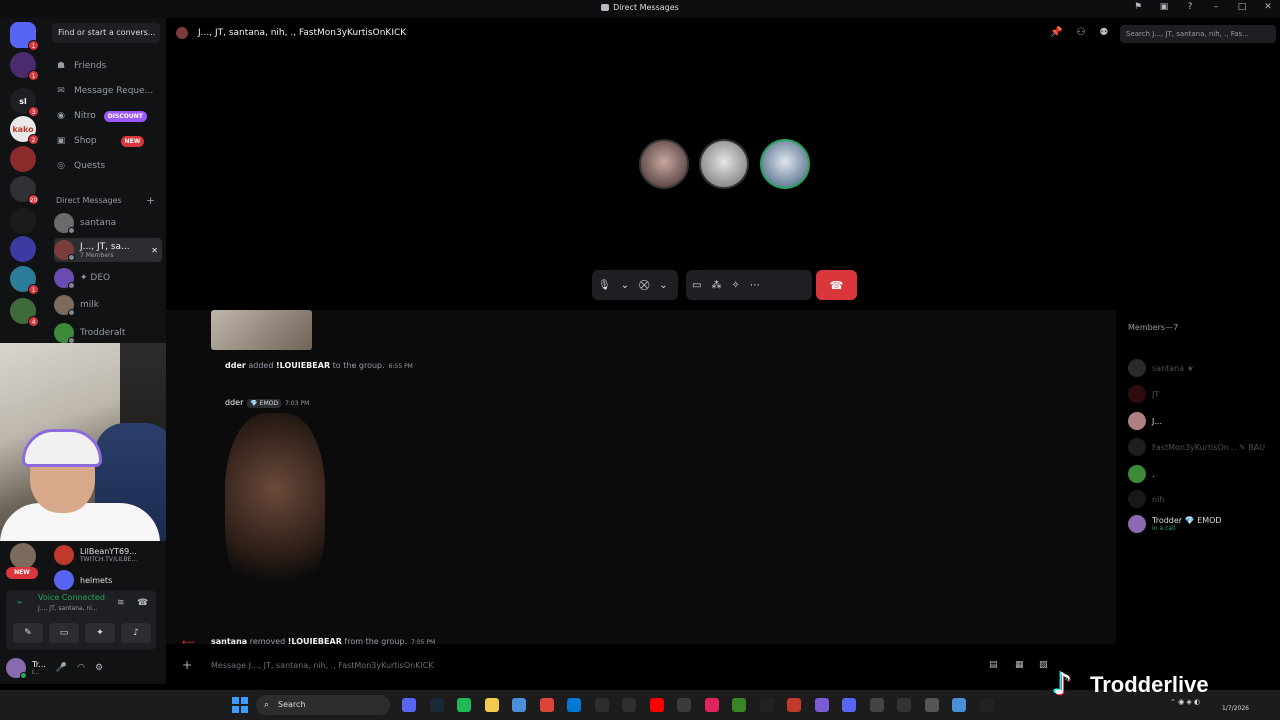 The width and height of the screenshot is (1280, 720). What do you see at coordinates (1242, 7) in the screenshot?
I see `maximize-icon: □` at bounding box center [1242, 7].